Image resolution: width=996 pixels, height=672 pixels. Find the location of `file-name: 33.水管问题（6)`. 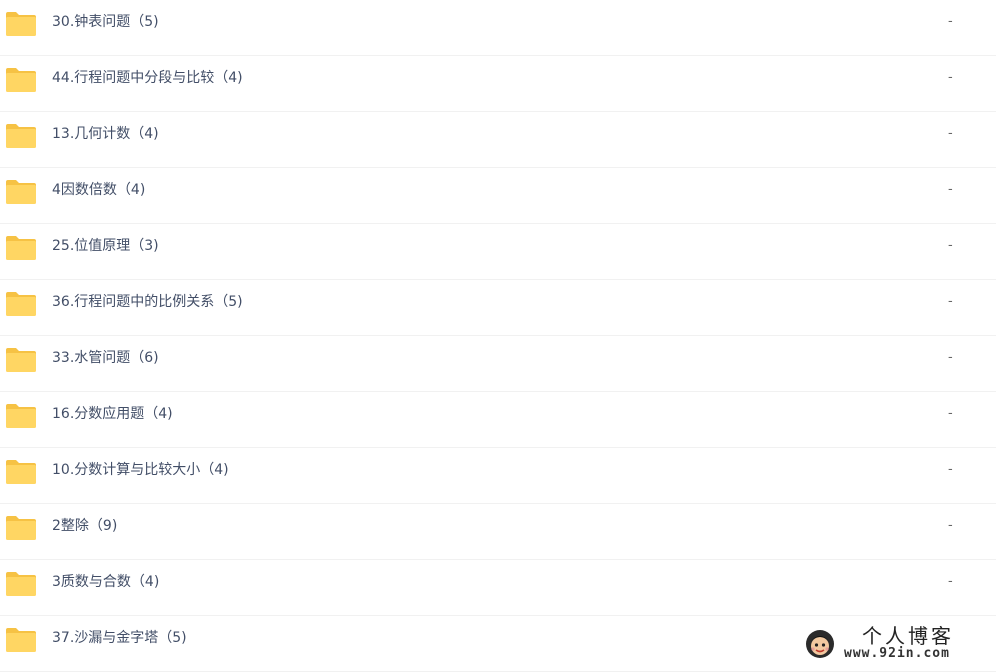

file-name: 33.水管问题（6) is located at coordinates (105, 358).